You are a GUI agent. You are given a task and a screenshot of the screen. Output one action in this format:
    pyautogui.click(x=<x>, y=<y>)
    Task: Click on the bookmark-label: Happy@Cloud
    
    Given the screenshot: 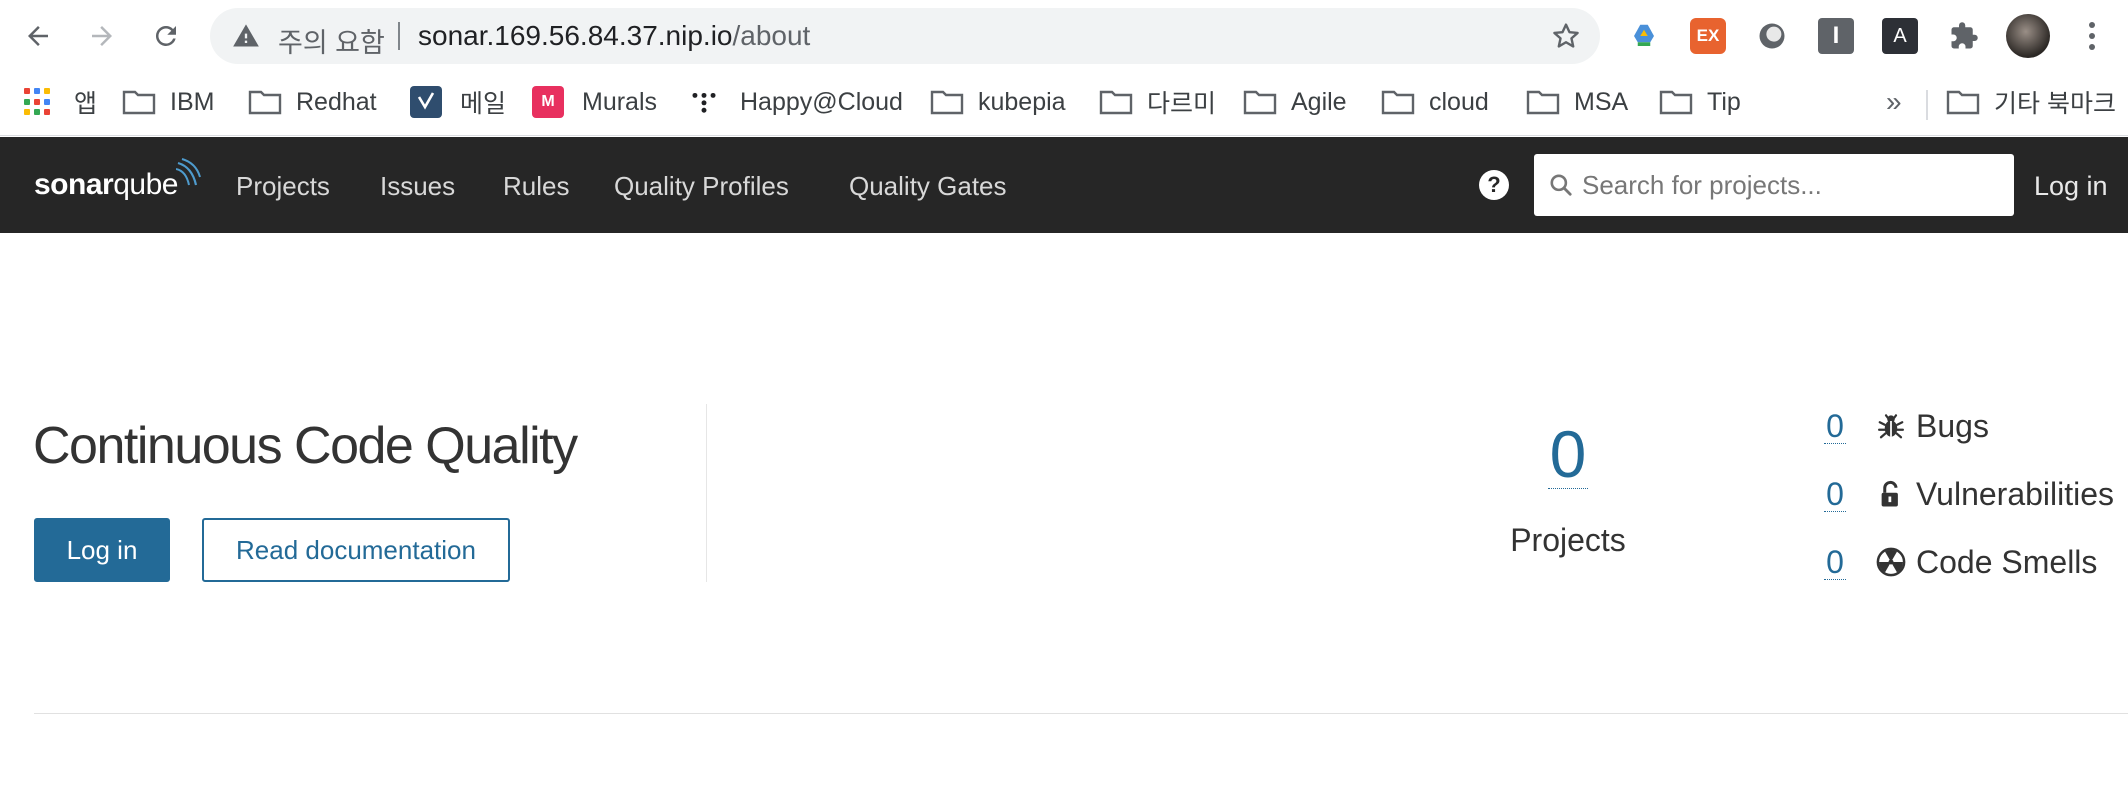 What is the action you would take?
    pyautogui.click(x=821, y=101)
    